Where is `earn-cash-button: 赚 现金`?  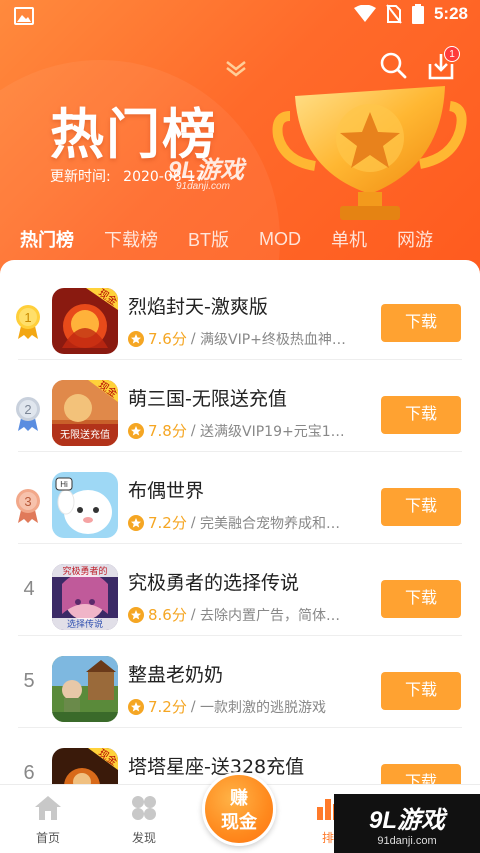
earn-cash-button: 赚 现金 is located at coordinates (239, 809).